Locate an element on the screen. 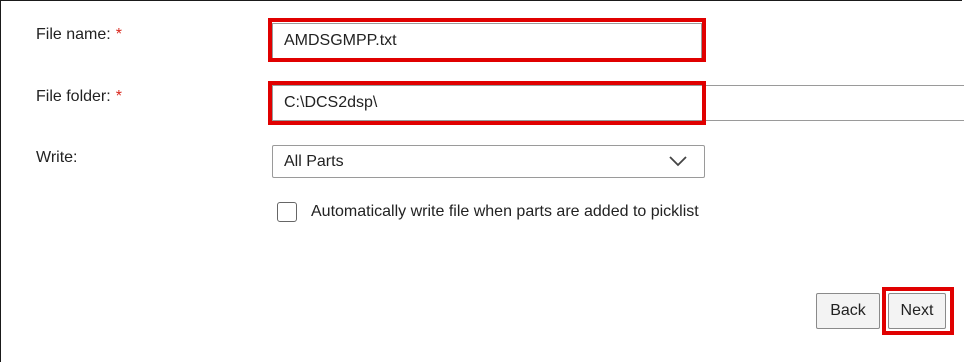 The width and height of the screenshot is (964, 364). back-button: Back is located at coordinates (848, 311).